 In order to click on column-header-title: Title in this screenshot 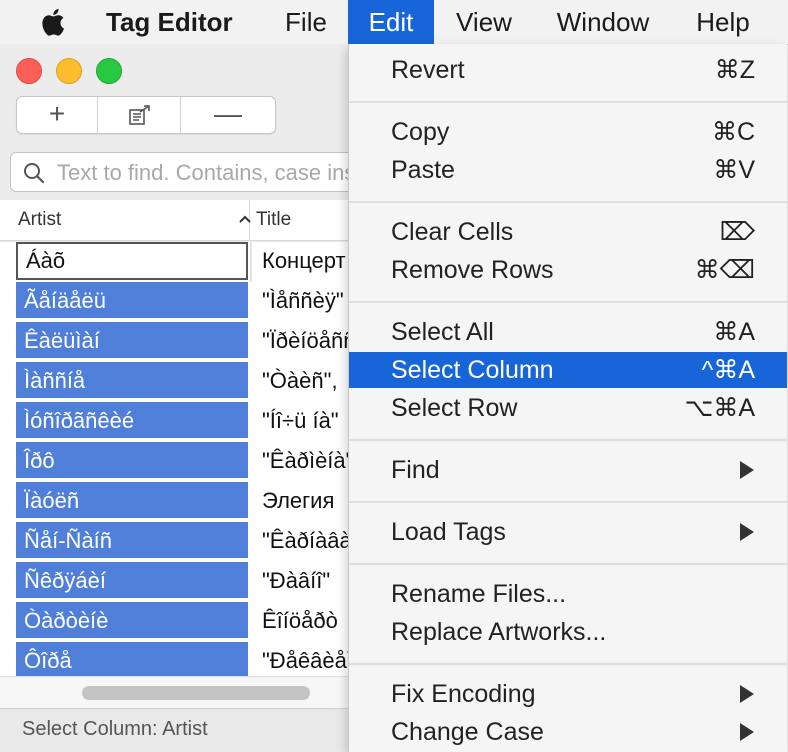, I will do `click(305, 220)`.